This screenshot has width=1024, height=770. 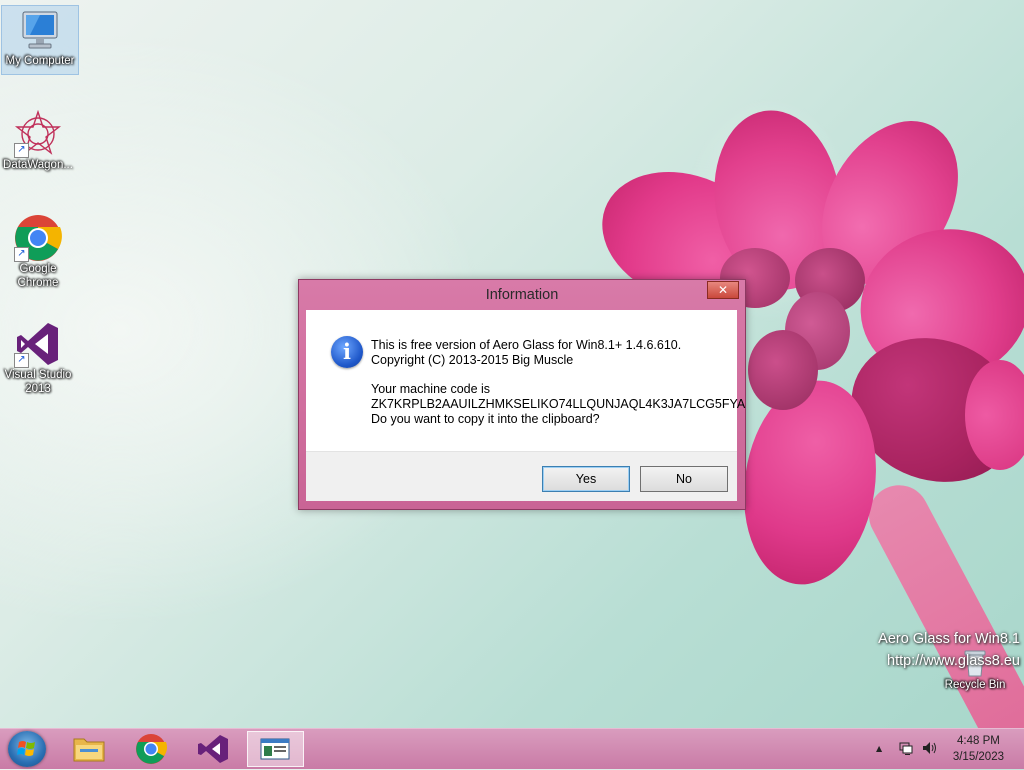 I want to click on desktop-icon-google-chrome: ↗ Google Chrome, so click(x=38, y=252).